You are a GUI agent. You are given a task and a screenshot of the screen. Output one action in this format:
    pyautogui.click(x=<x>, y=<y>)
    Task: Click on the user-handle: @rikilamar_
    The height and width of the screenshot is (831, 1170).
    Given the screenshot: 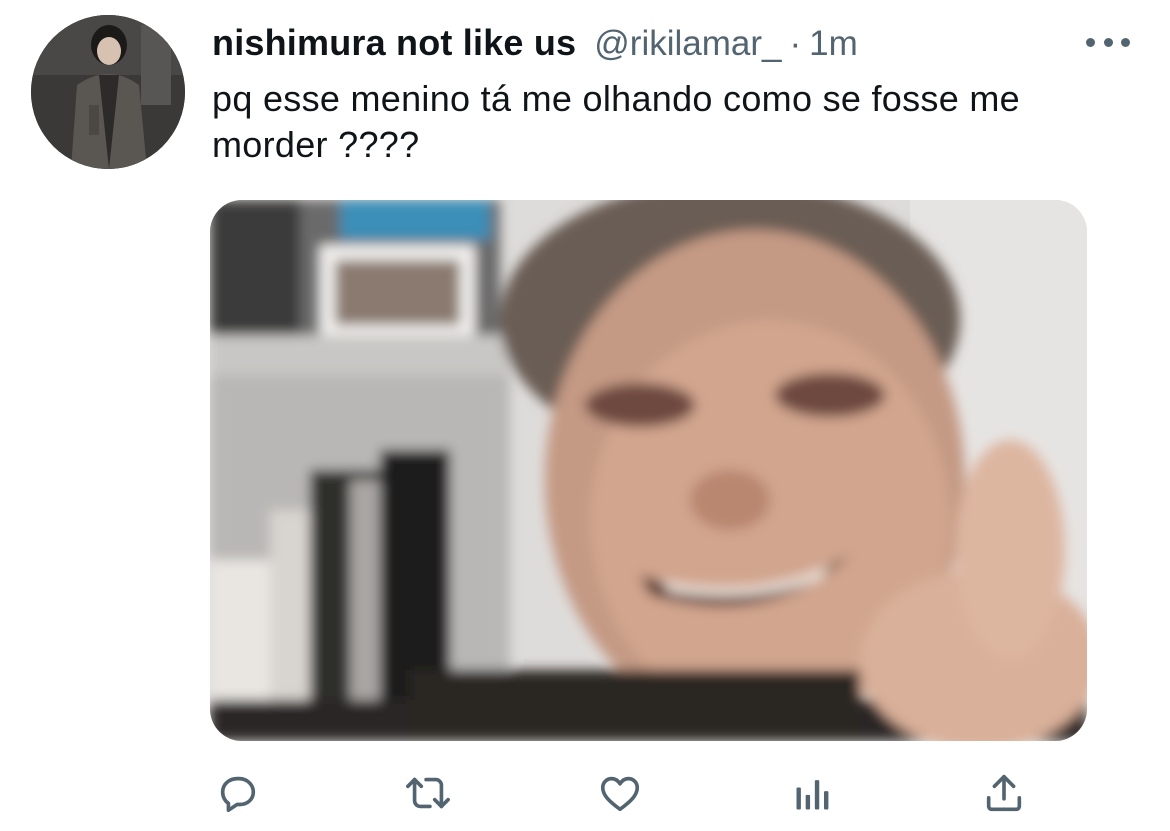 What is the action you would take?
    pyautogui.click(x=687, y=44)
    